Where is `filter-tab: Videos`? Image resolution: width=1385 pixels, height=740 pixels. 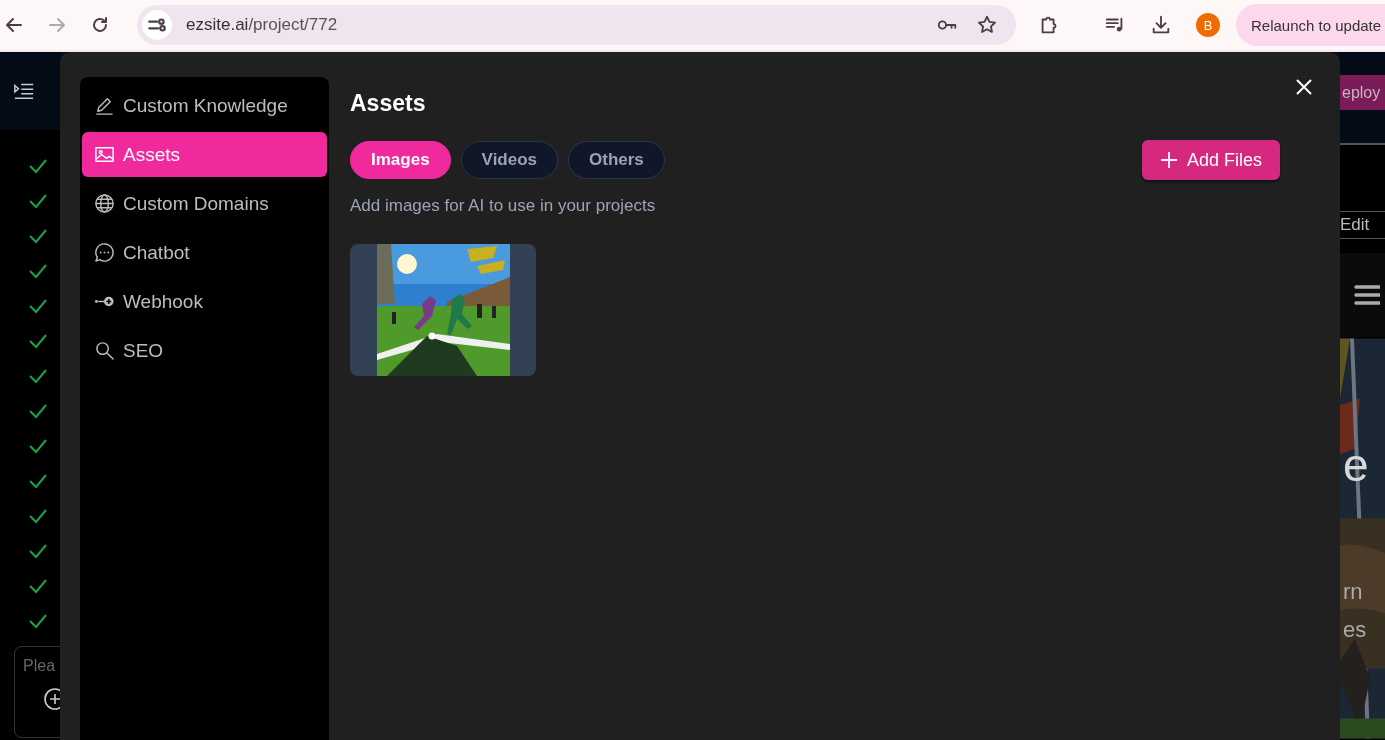 filter-tab: Videos is located at coordinates (509, 160).